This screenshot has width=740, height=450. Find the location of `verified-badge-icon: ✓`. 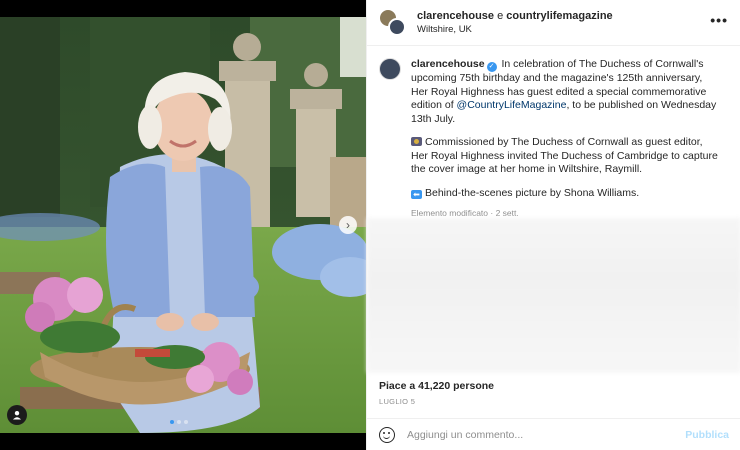

verified-badge-icon: ✓ is located at coordinates (491, 67).